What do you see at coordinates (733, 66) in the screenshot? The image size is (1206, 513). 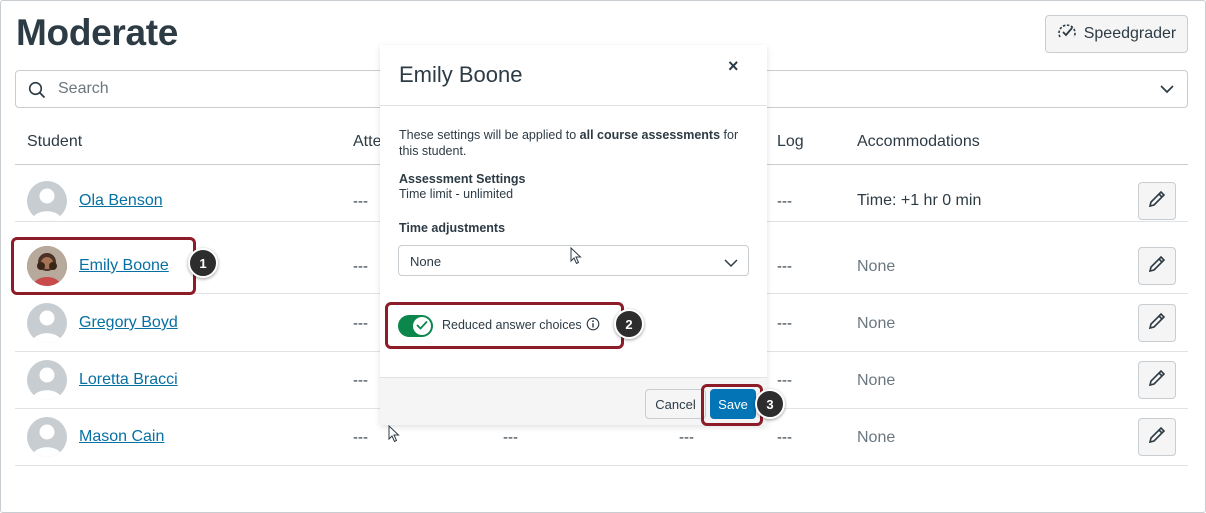 I see `close-icon: ×` at bounding box center [733, 66].